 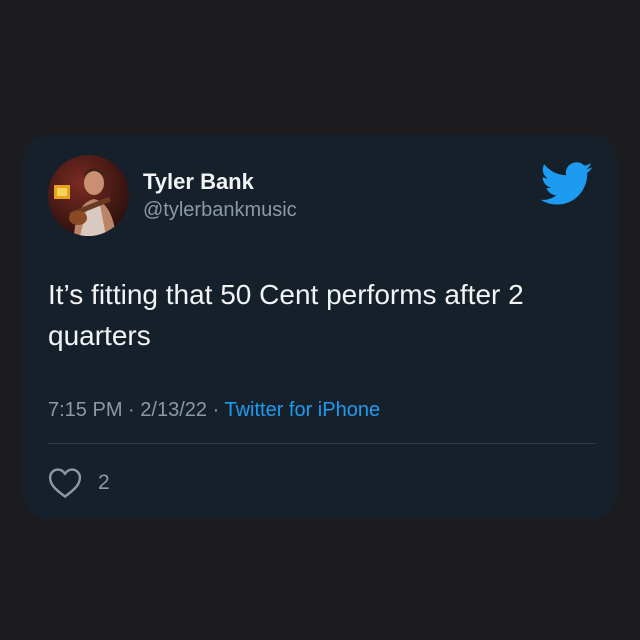 What do you see at coordinates (173, 410) in the screenshot?
I see `tweet-date: 2/13/22` at bounding box center [173, 410].